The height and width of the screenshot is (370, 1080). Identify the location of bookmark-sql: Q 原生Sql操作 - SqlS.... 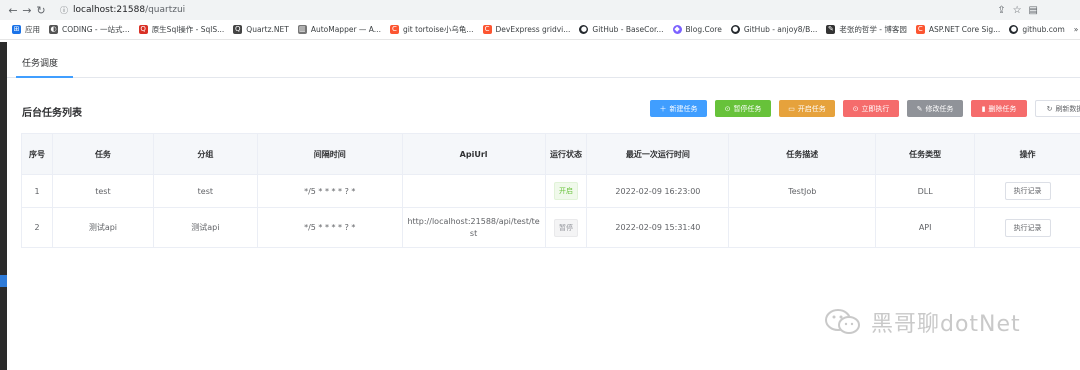
(181, 29).